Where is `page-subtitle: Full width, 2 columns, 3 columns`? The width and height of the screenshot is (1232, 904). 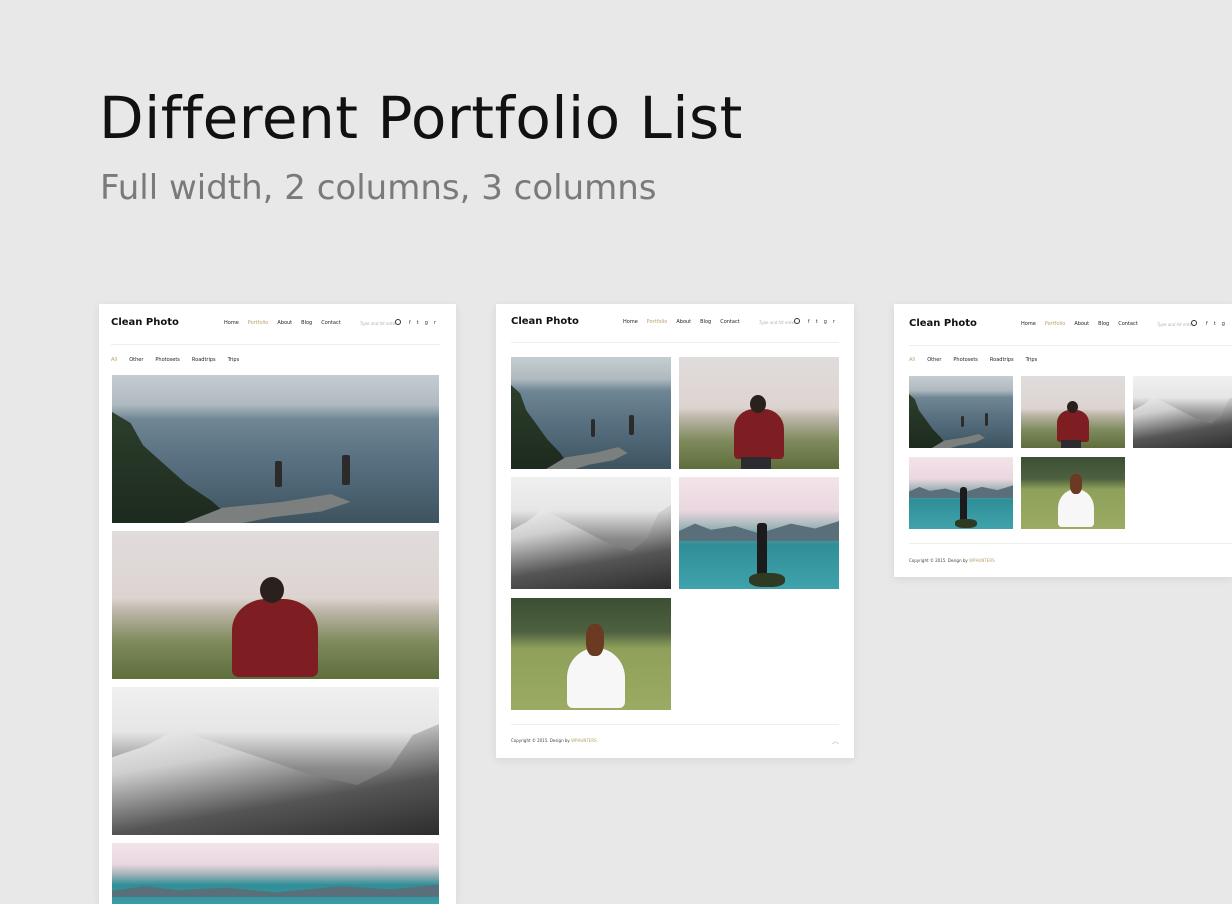
page-subtitle: Full width, 2 columns, 3 columns is located at coordinates (378, 188).